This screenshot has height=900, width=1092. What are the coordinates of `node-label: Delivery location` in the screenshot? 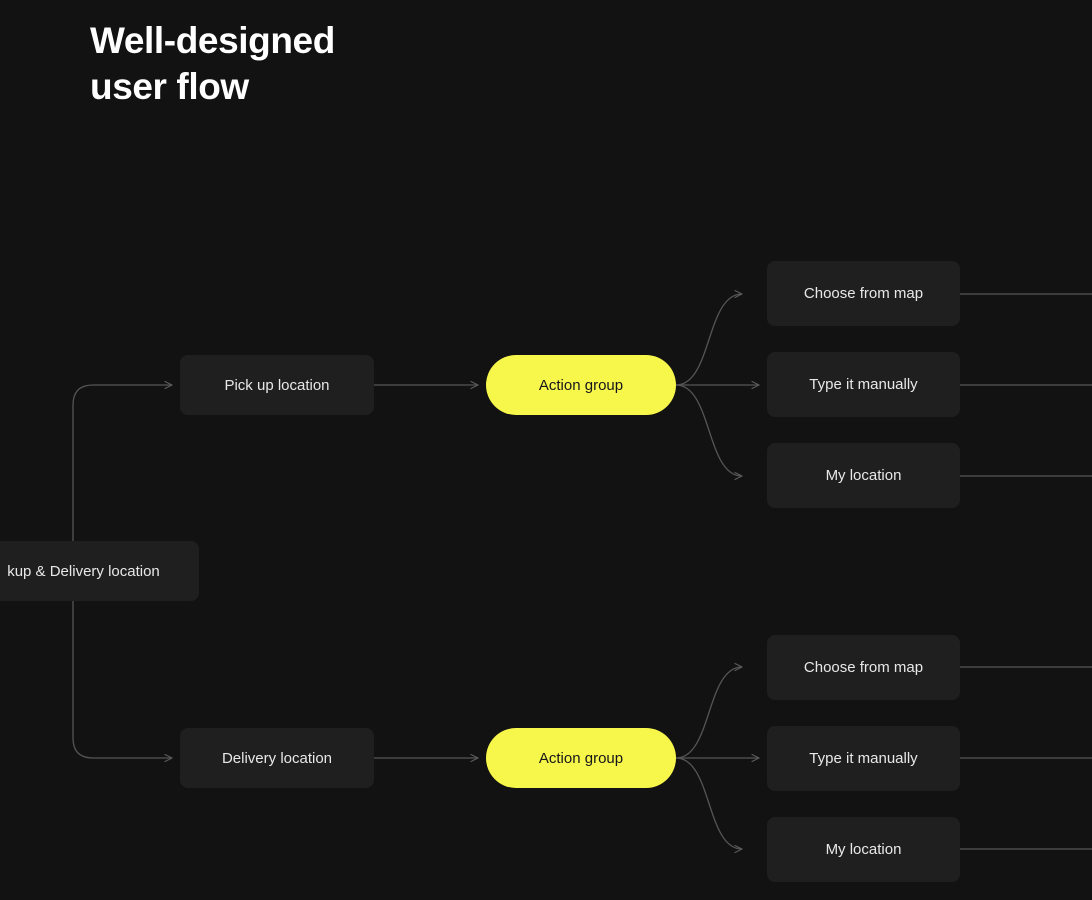 It's located at (277, 758).